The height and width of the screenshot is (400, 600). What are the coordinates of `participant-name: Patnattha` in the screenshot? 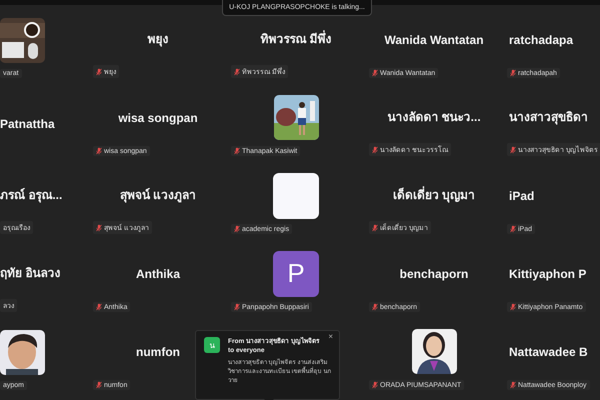 It's located at (27, 123).